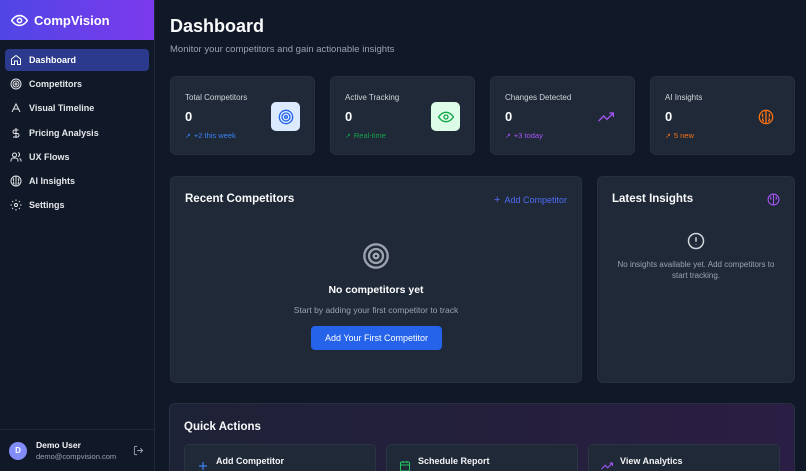 The image size is (806, 471). I want to click on user-info: Demo User demo@compvision.com, so click(76, 450).